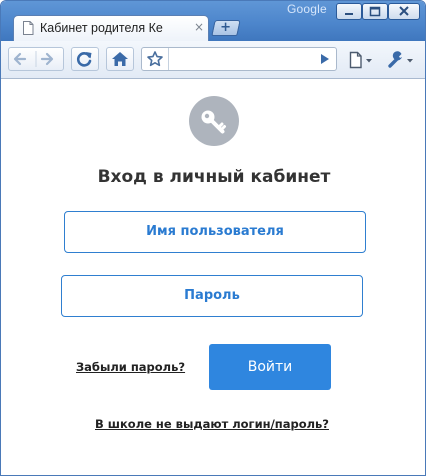  I want to click on plus-icon: +, so click(226, 27).